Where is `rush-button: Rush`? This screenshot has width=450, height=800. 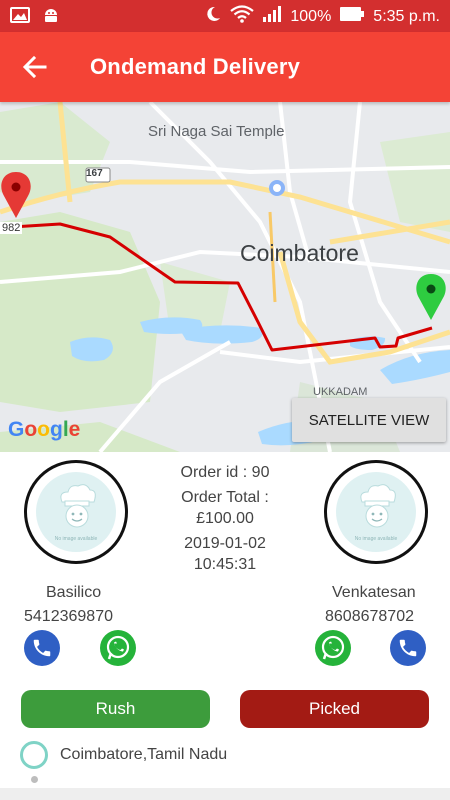 rush-button: Rush is located at coordinates (115, 709).